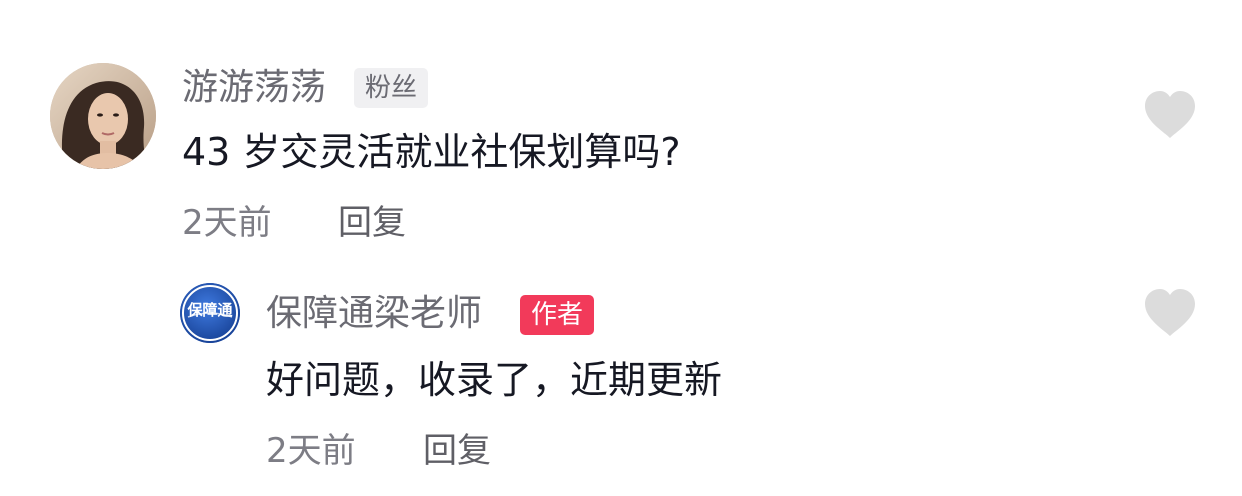 This screenshot has width=1242, height=496. What do you see at coordinates (557, 315) in the screenshot?
I see `author-badge: 作者` at bounding box center [557, 315].